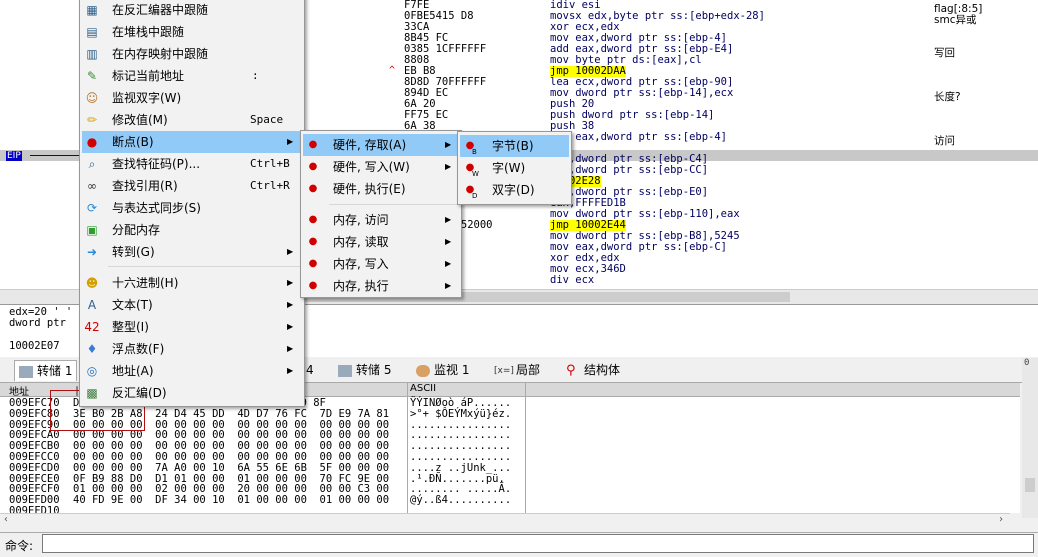 This screenshot has width=1038, height=557. Describe the element at coordinates (92, 371) in the screenshot. I see `address-icon: ◎` at that location.